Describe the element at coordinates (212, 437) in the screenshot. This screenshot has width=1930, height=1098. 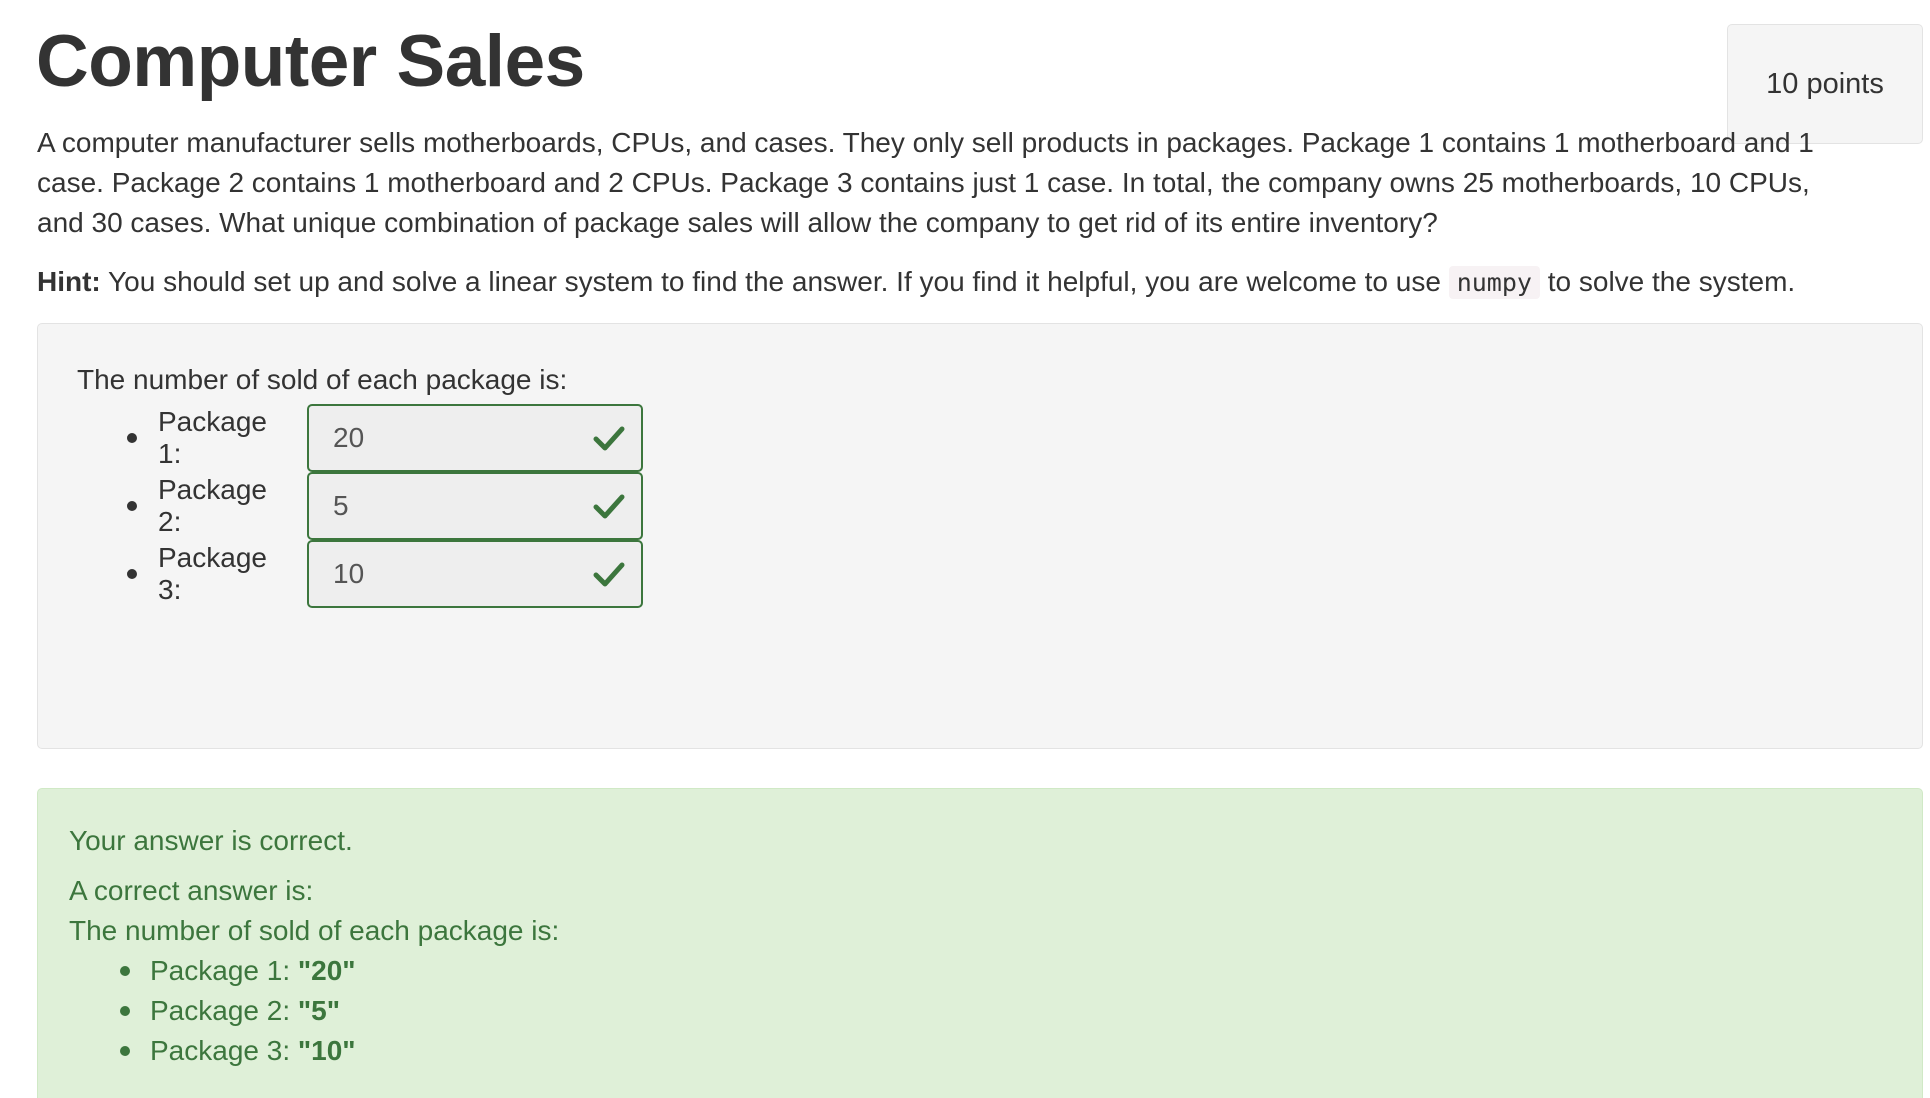
I see `answer-label: Package 1:` at that location.